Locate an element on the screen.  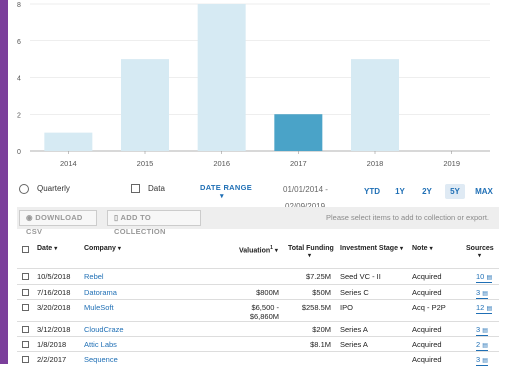
range-button-5y: 5Y is located at coordinates (455, 191).